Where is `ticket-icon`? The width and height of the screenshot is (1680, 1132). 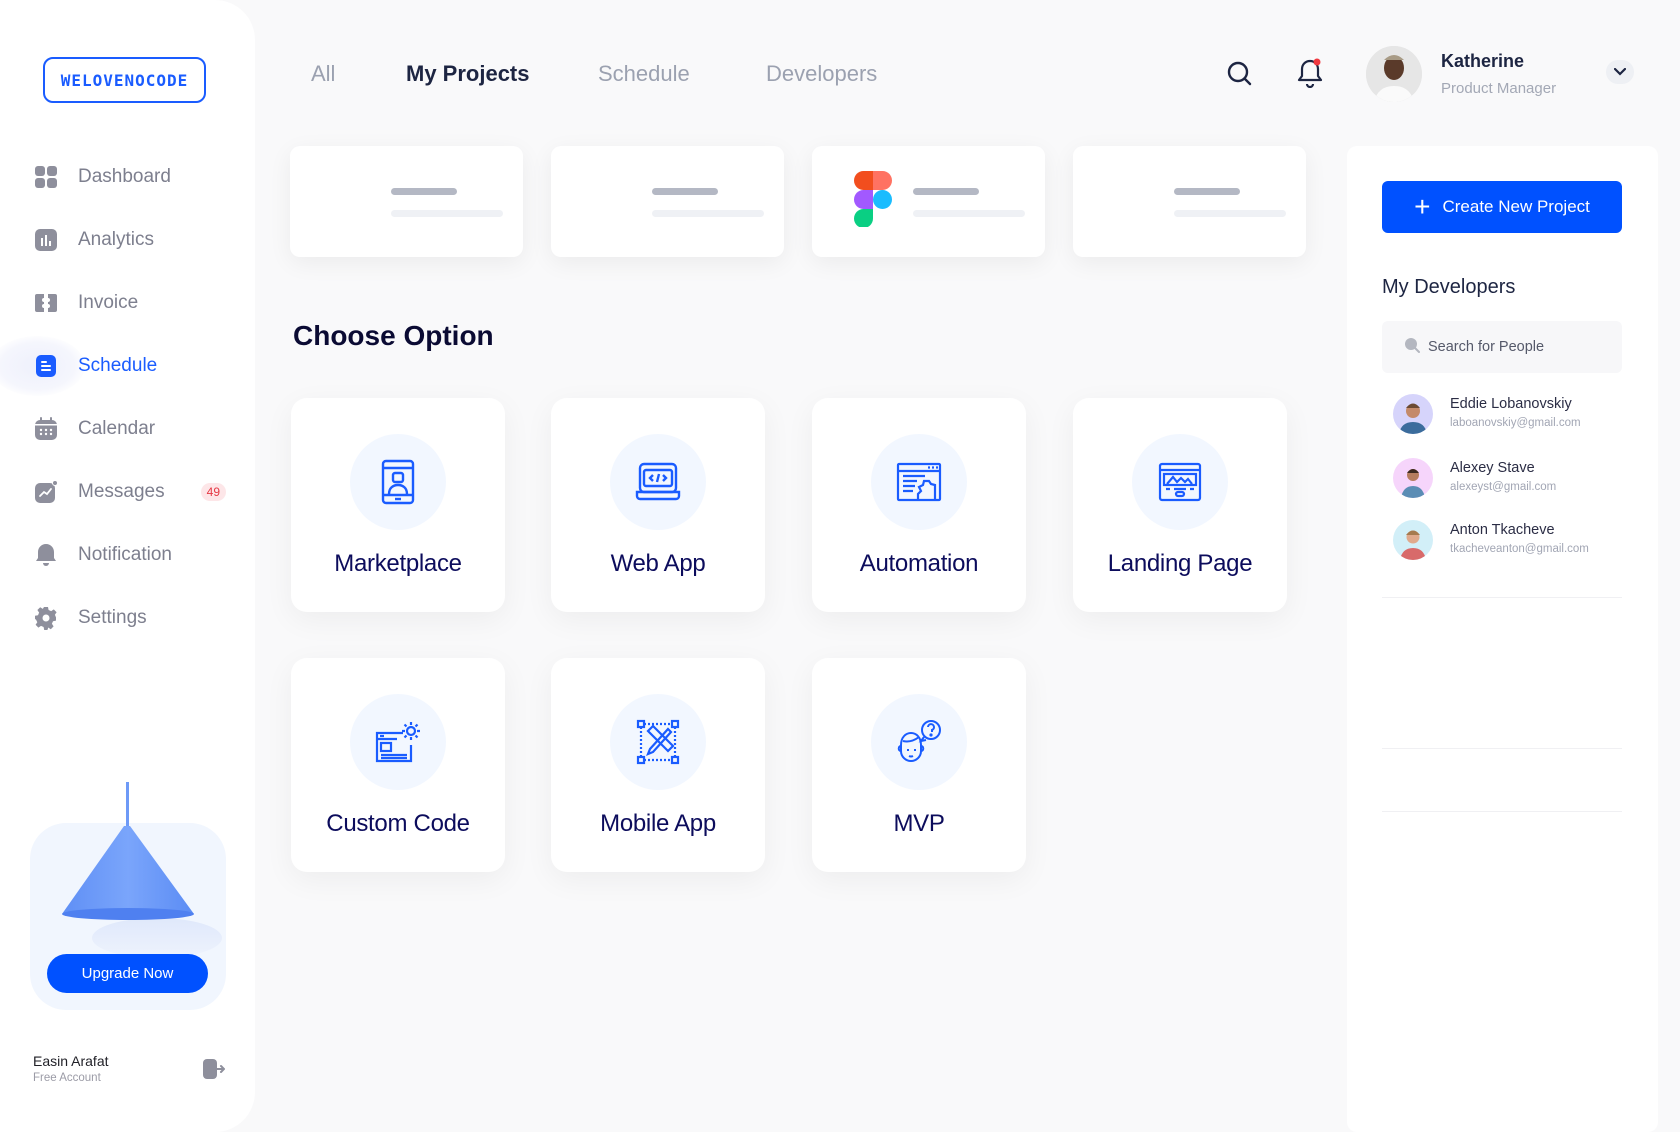 ticket-icon is located at coordinates (46, 303).